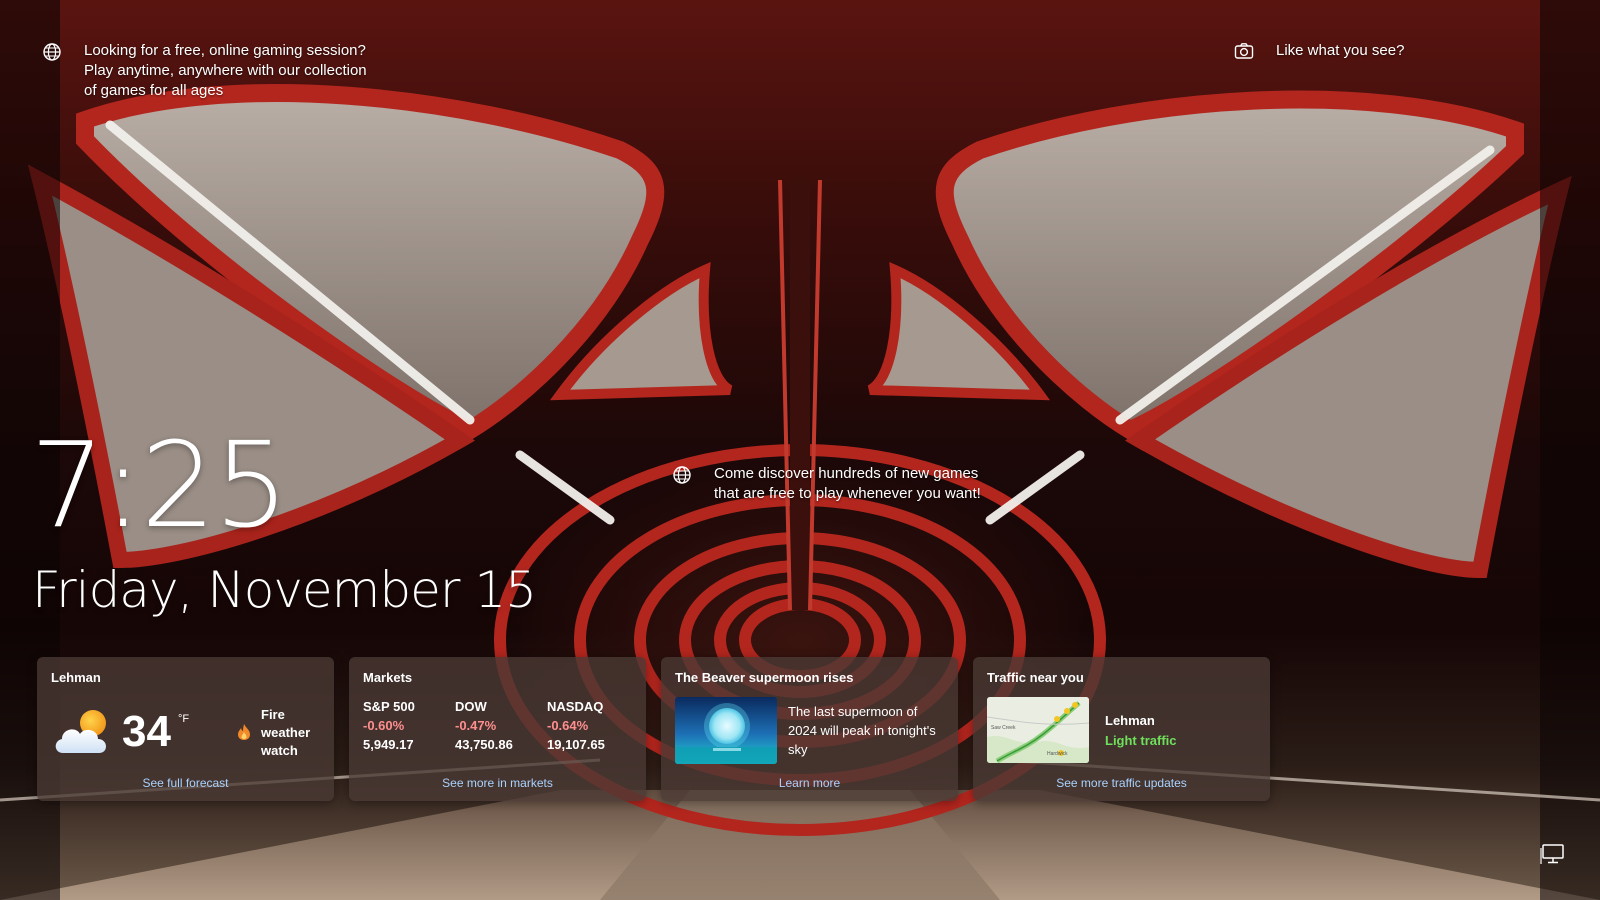  Describe the element at coordinates (1141, 740) in the screenshot. I see `traffic-status: Light traffic` at that location.